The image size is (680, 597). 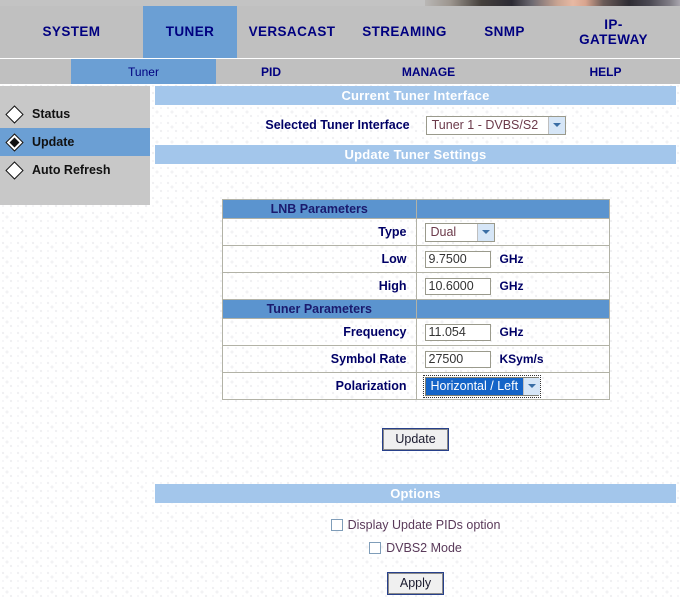 I want to click on options-checkbox-list: Display Update PIDs option DVBS2 Mode, so click(x=415, y=536).